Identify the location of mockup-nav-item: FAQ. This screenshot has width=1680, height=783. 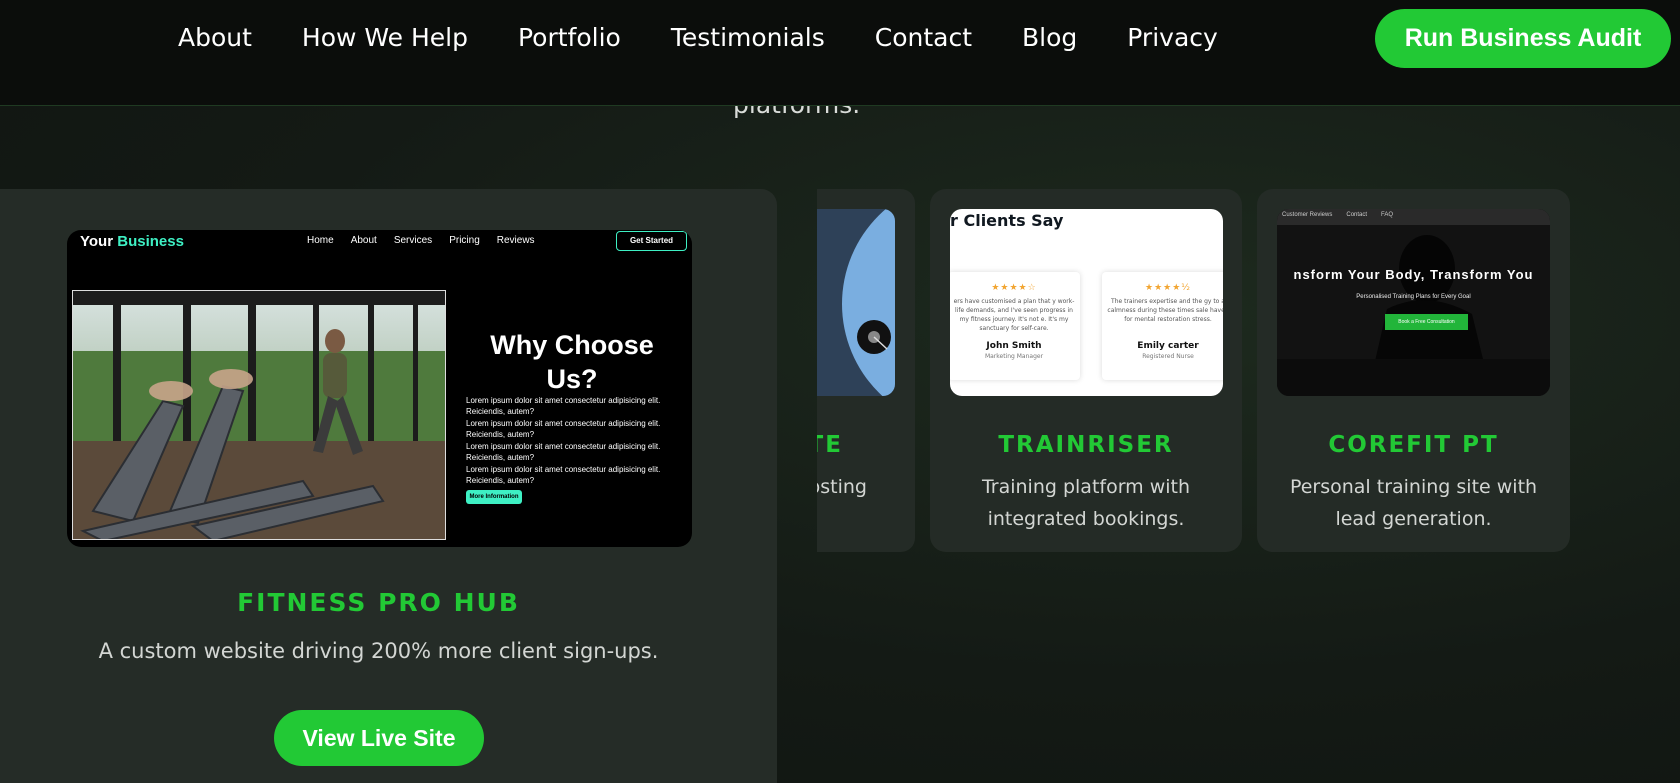
(1387, 215).